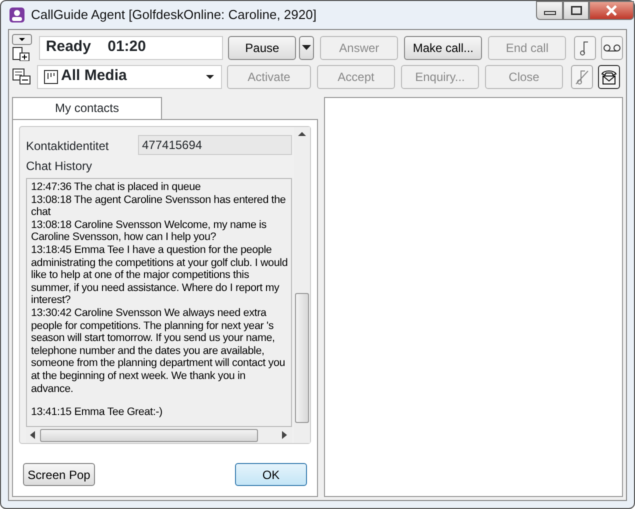 Image resolution: width=635 pixels, height=509 pixels. I want to click on chat-message: 12:47:36 The chat is placed in queue, so click(116, 187).